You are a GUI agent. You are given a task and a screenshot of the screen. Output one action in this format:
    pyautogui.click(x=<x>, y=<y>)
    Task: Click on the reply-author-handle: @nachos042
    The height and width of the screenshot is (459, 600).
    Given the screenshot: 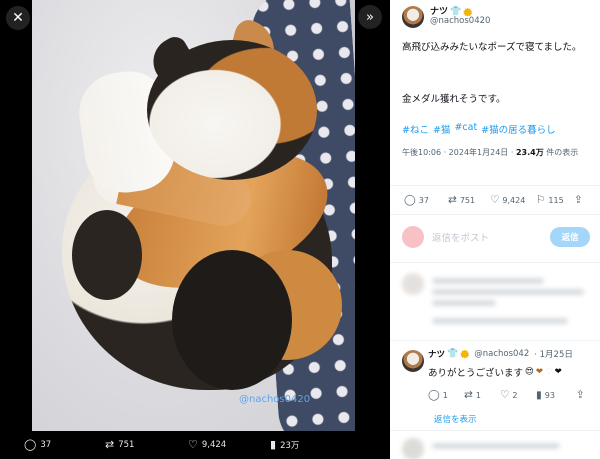 What is the action you would take?
    pyautogui.click(x=502, y=354)
    